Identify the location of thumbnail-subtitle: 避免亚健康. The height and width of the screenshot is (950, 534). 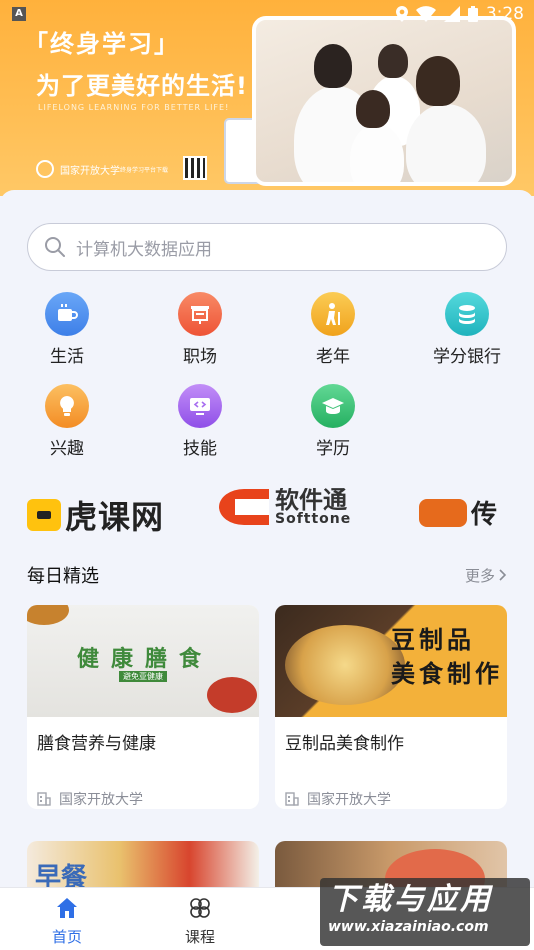
(143, 676).